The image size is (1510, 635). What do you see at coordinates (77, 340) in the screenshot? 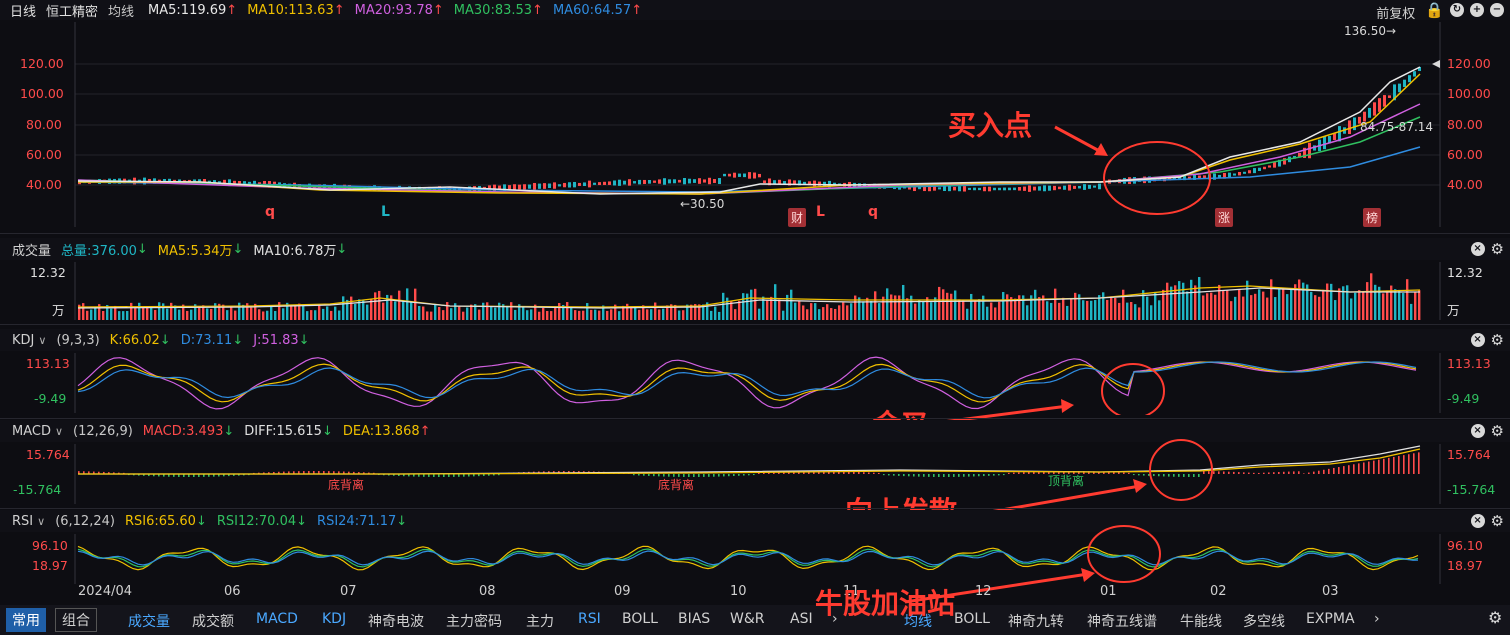
I see `kdj-params: (9,3,3)` at bounding box center [77, 340].